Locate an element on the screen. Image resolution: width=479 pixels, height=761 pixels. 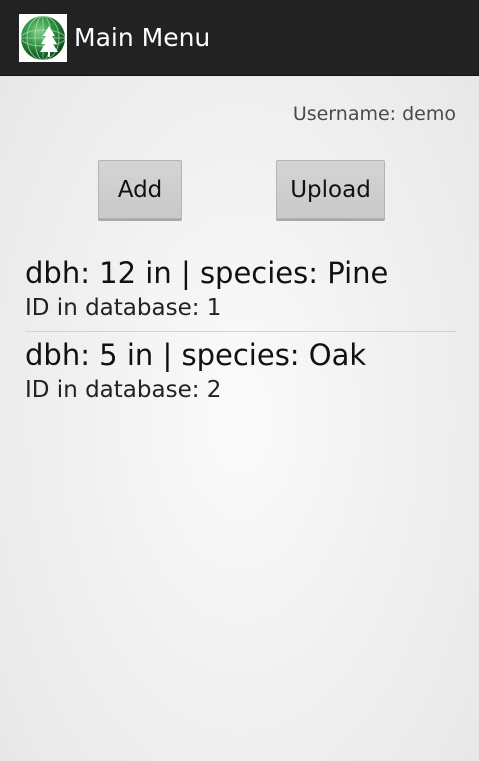
action-bar: Main Menu is located at coordinates (239, 38).